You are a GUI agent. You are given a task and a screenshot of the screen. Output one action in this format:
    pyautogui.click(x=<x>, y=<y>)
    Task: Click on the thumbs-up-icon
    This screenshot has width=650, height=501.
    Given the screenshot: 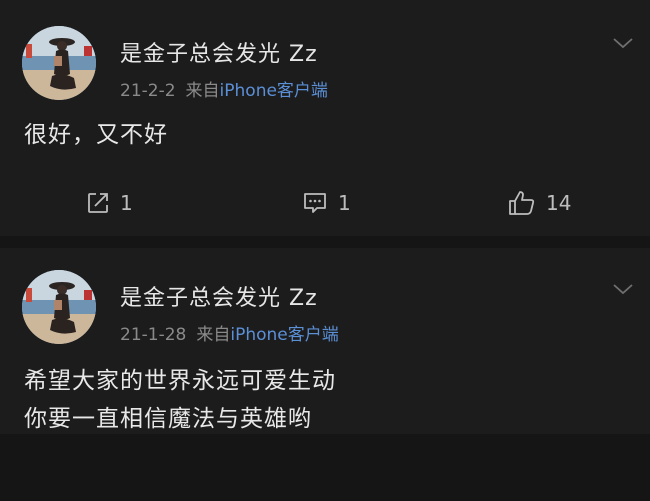 What is the action you would take?
    pyautogui.click(x=522, y=203)
    